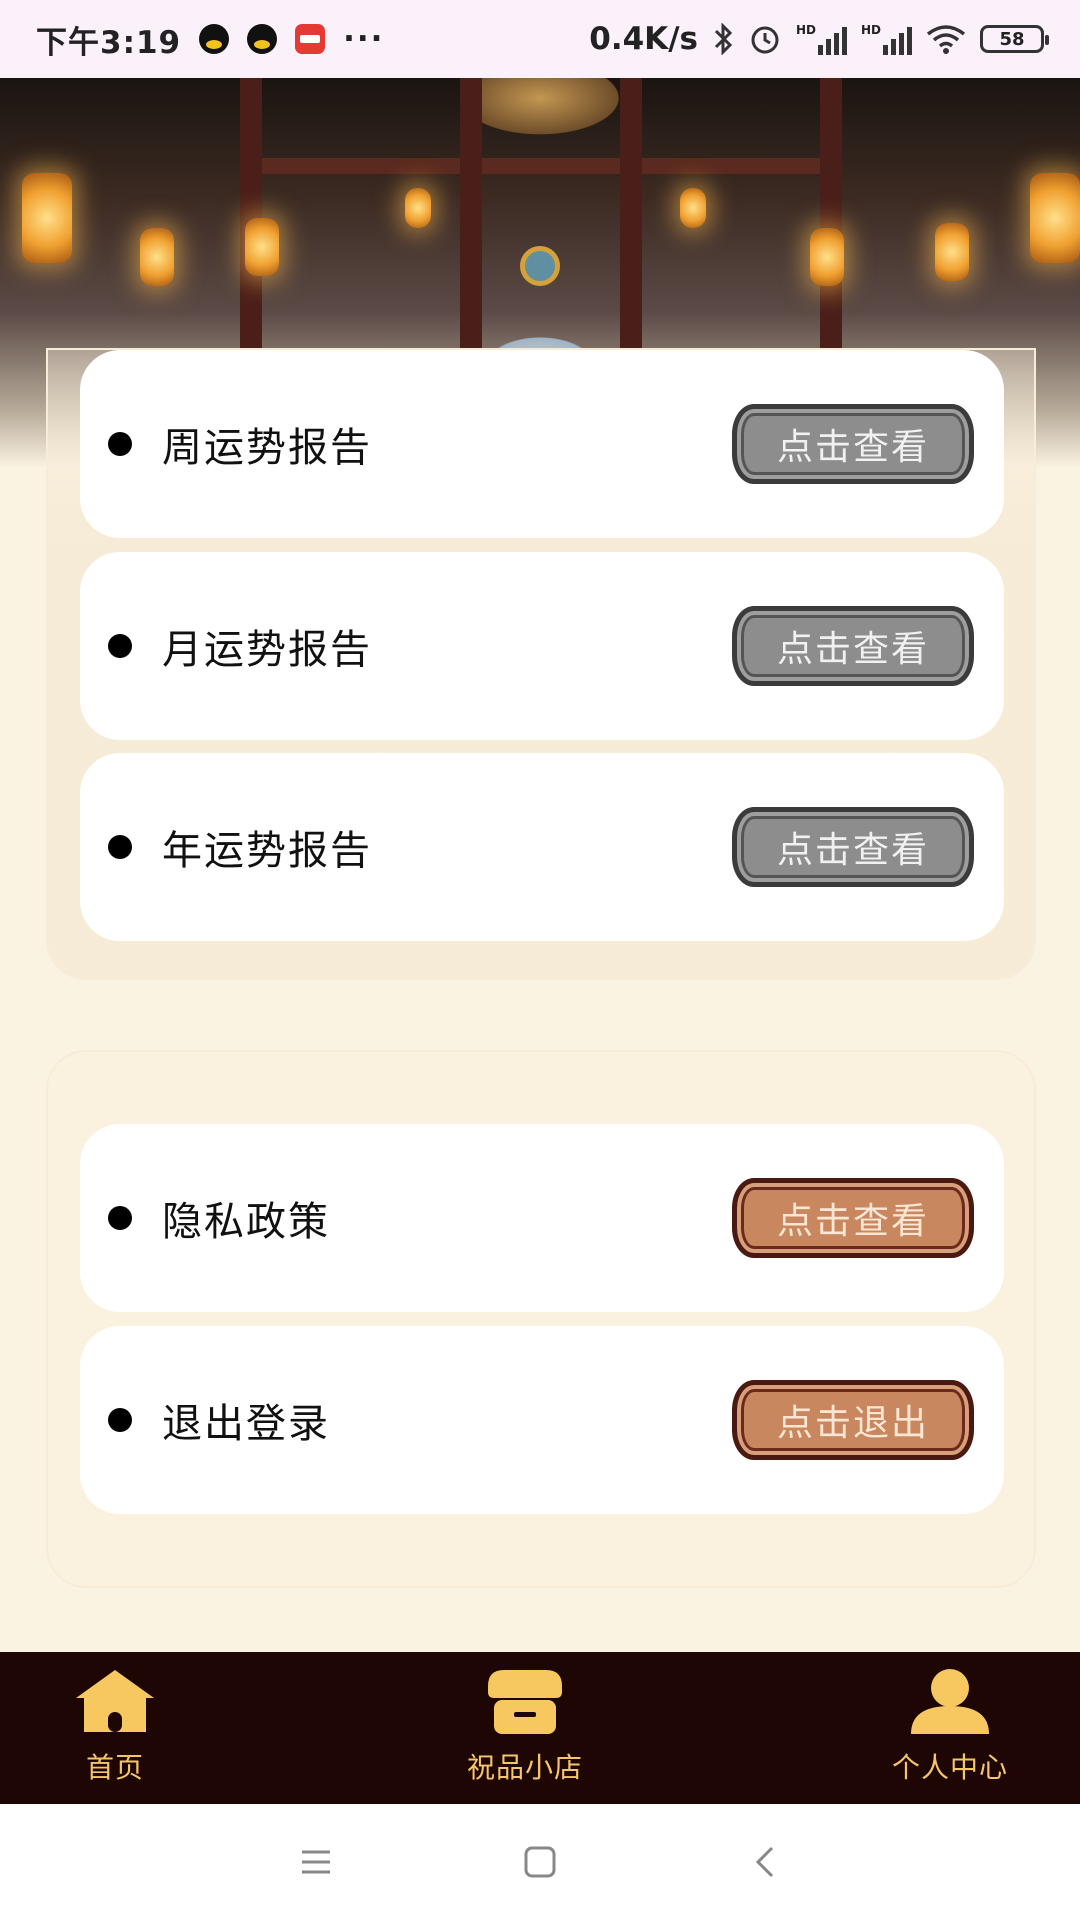  I want to click on nav-item-home: 首页, so click(115, 1728).